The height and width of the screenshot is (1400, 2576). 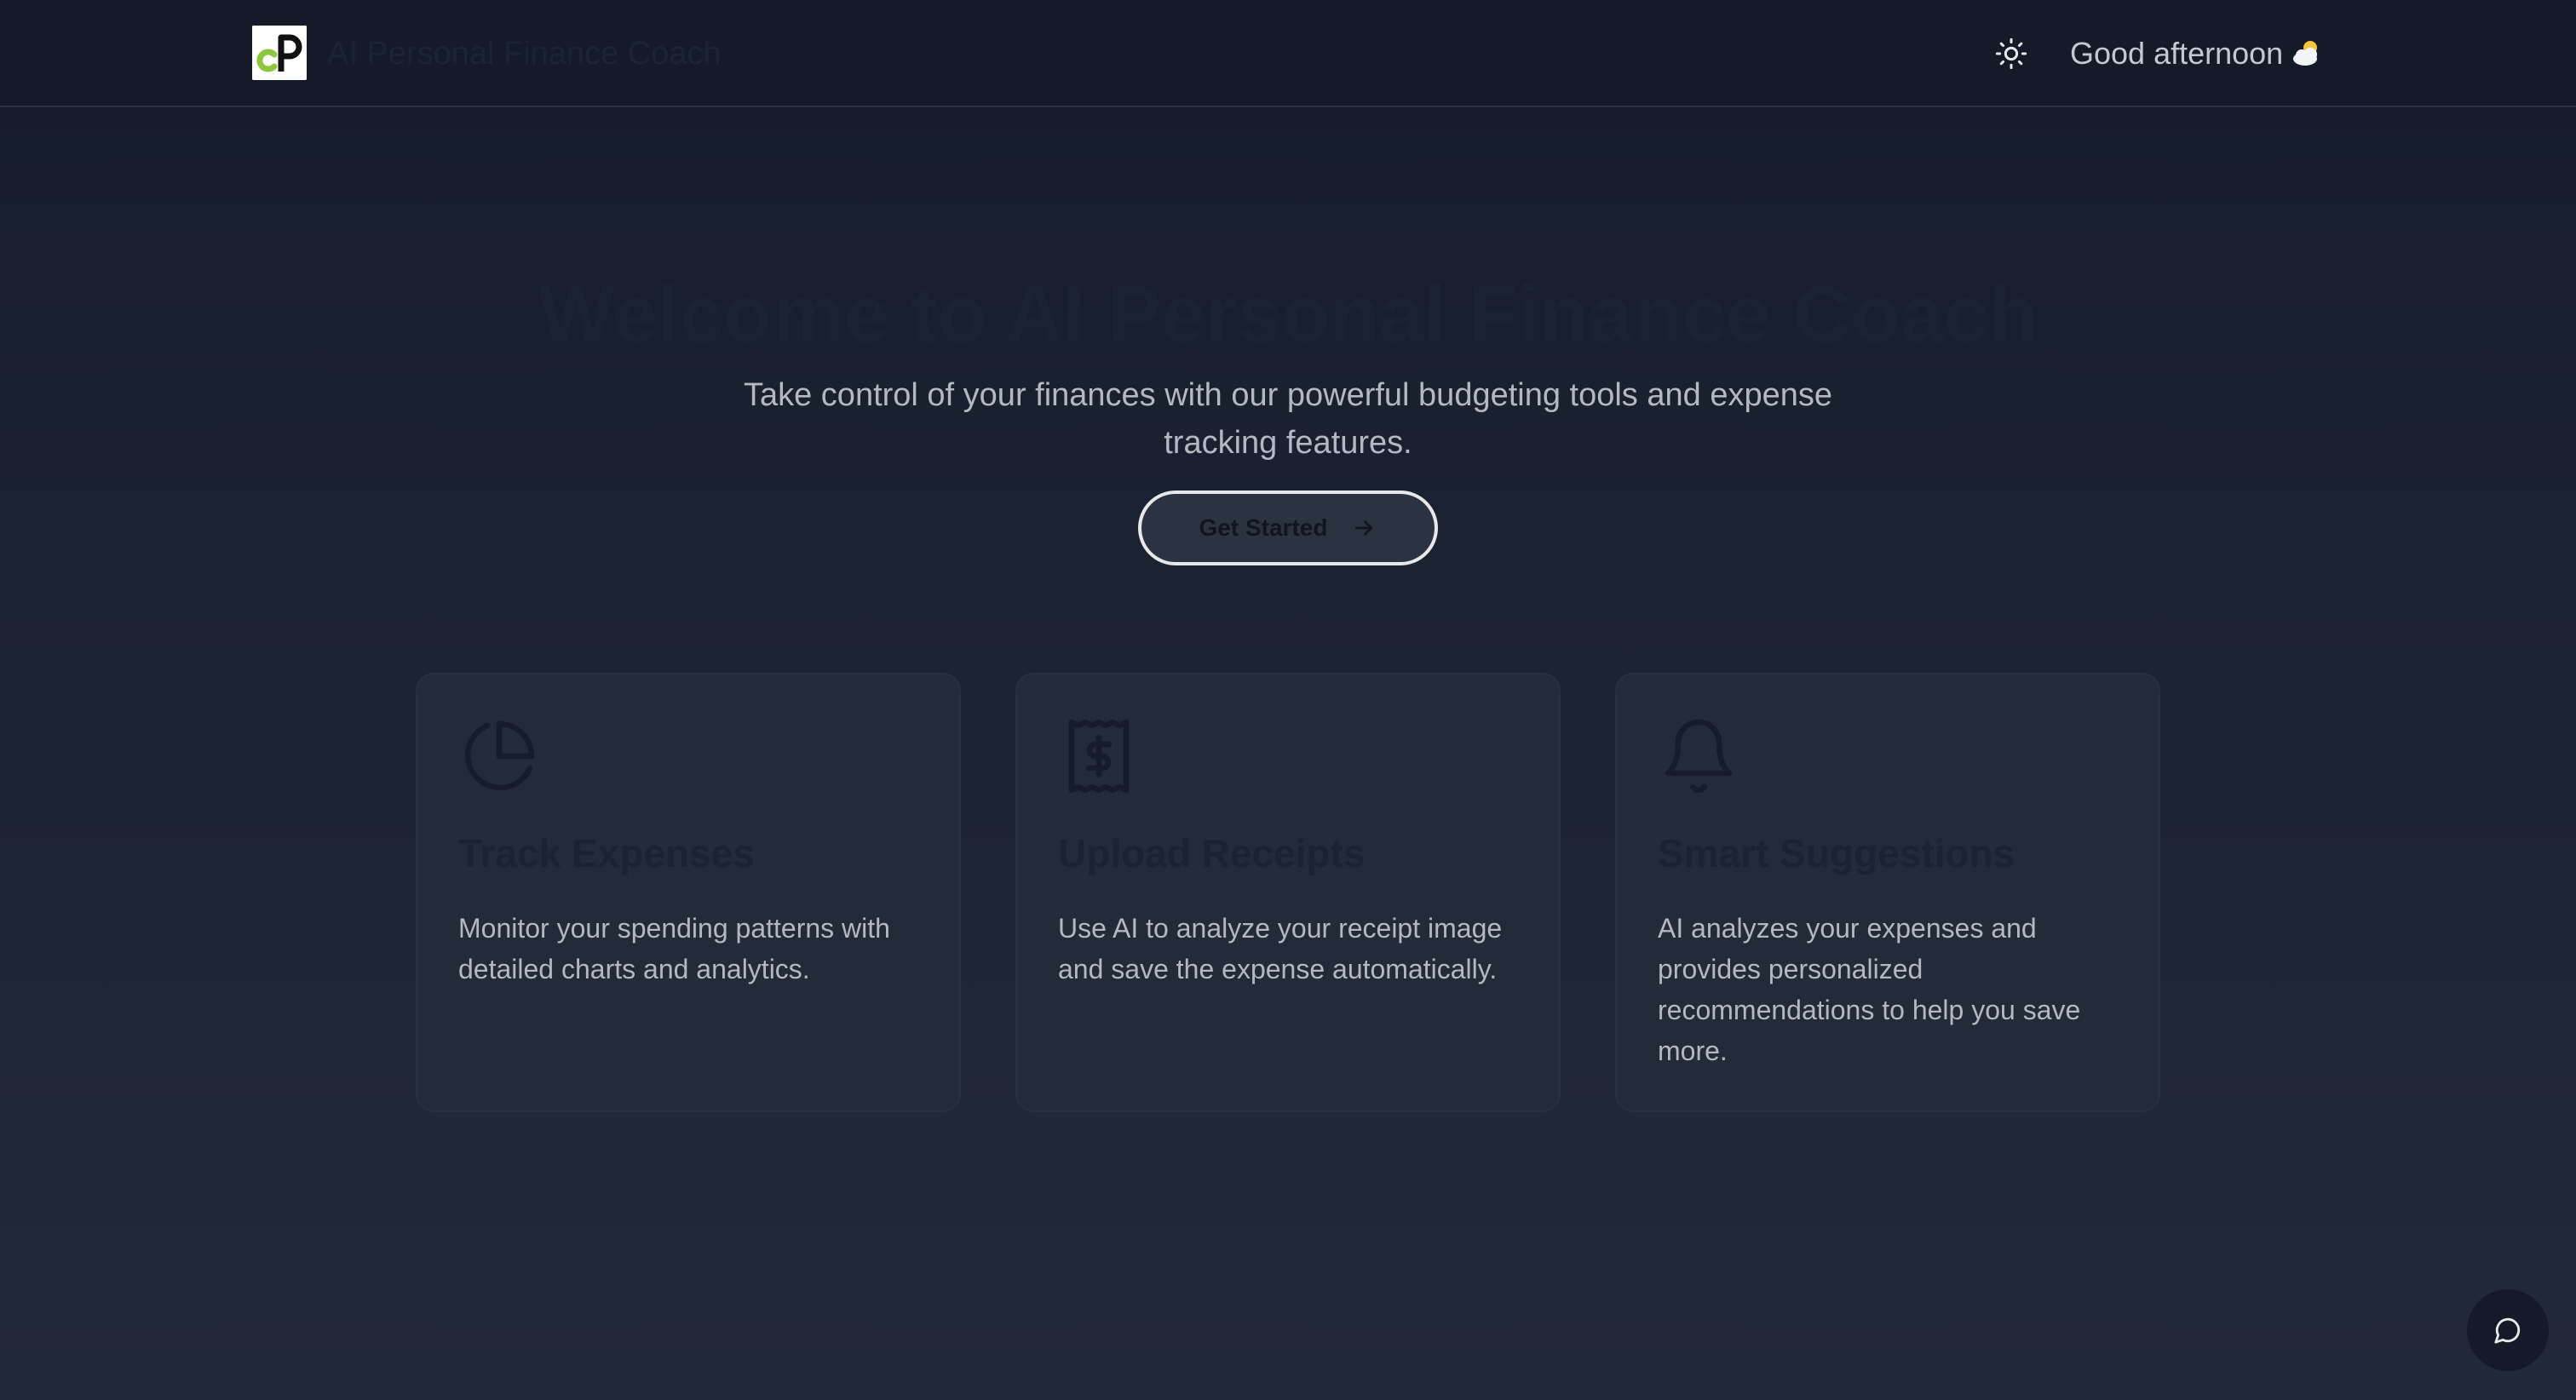 I want to click on greeting-text: Good afternoon, so click(x=2177, y=54).